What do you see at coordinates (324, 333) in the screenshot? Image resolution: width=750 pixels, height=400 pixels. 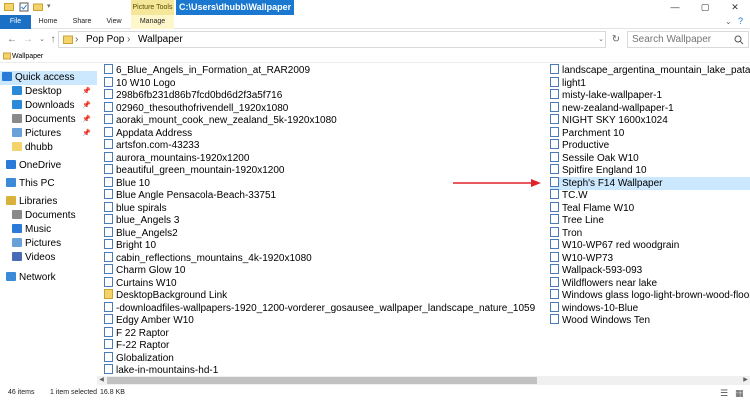 I see `list-item: F 22 Raptor` at bounding box center [324, 333].